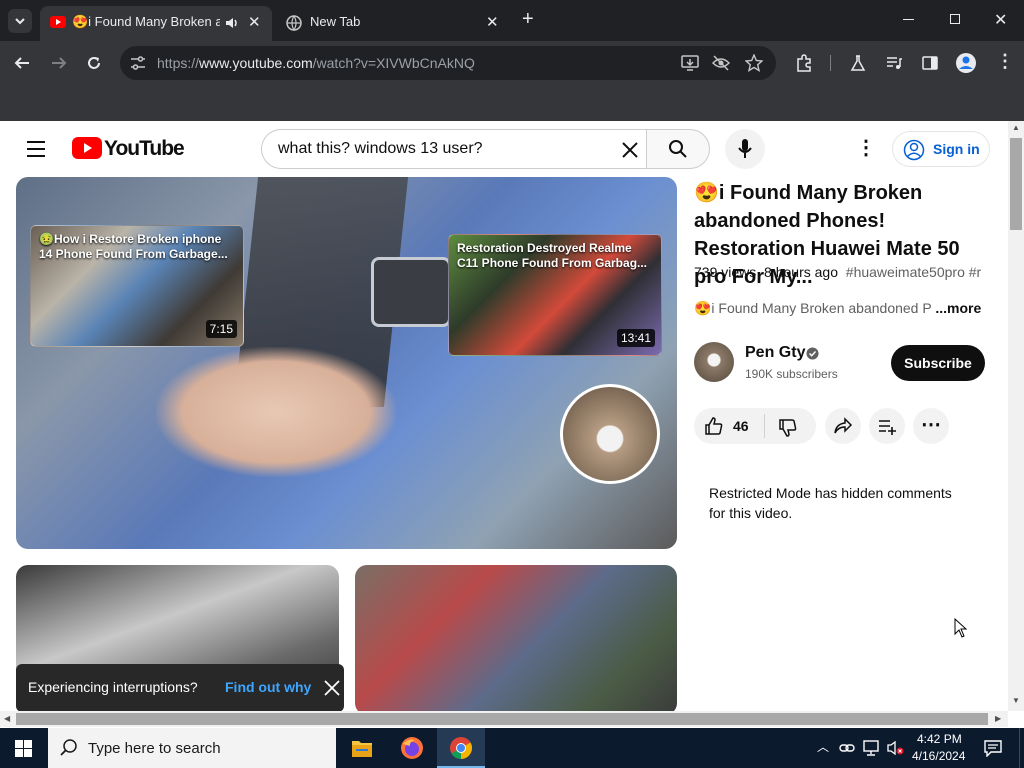 Image resolution: width=1024 pixels, height=768 pixels. Describe the element at coordinates (23, 748) in the screenshot. I see `windows-start-icon` at that location.